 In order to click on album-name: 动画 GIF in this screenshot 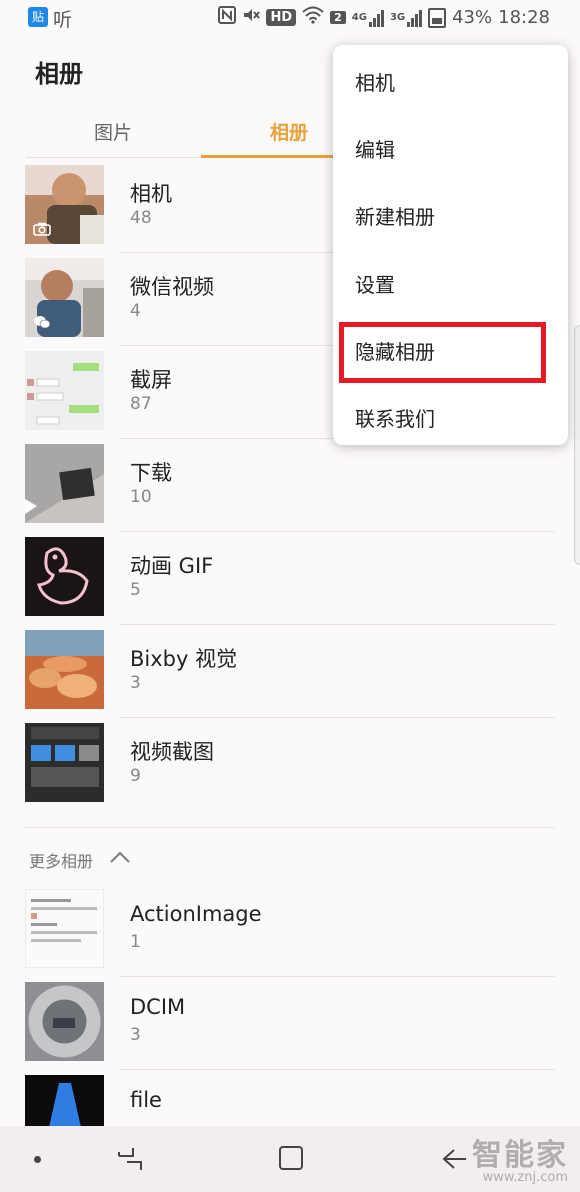, I will do `click(172, 566)`.